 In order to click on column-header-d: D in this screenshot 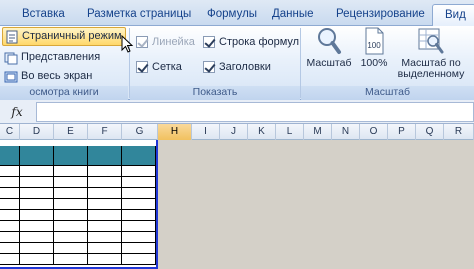, I will do `click(37, 132)`.